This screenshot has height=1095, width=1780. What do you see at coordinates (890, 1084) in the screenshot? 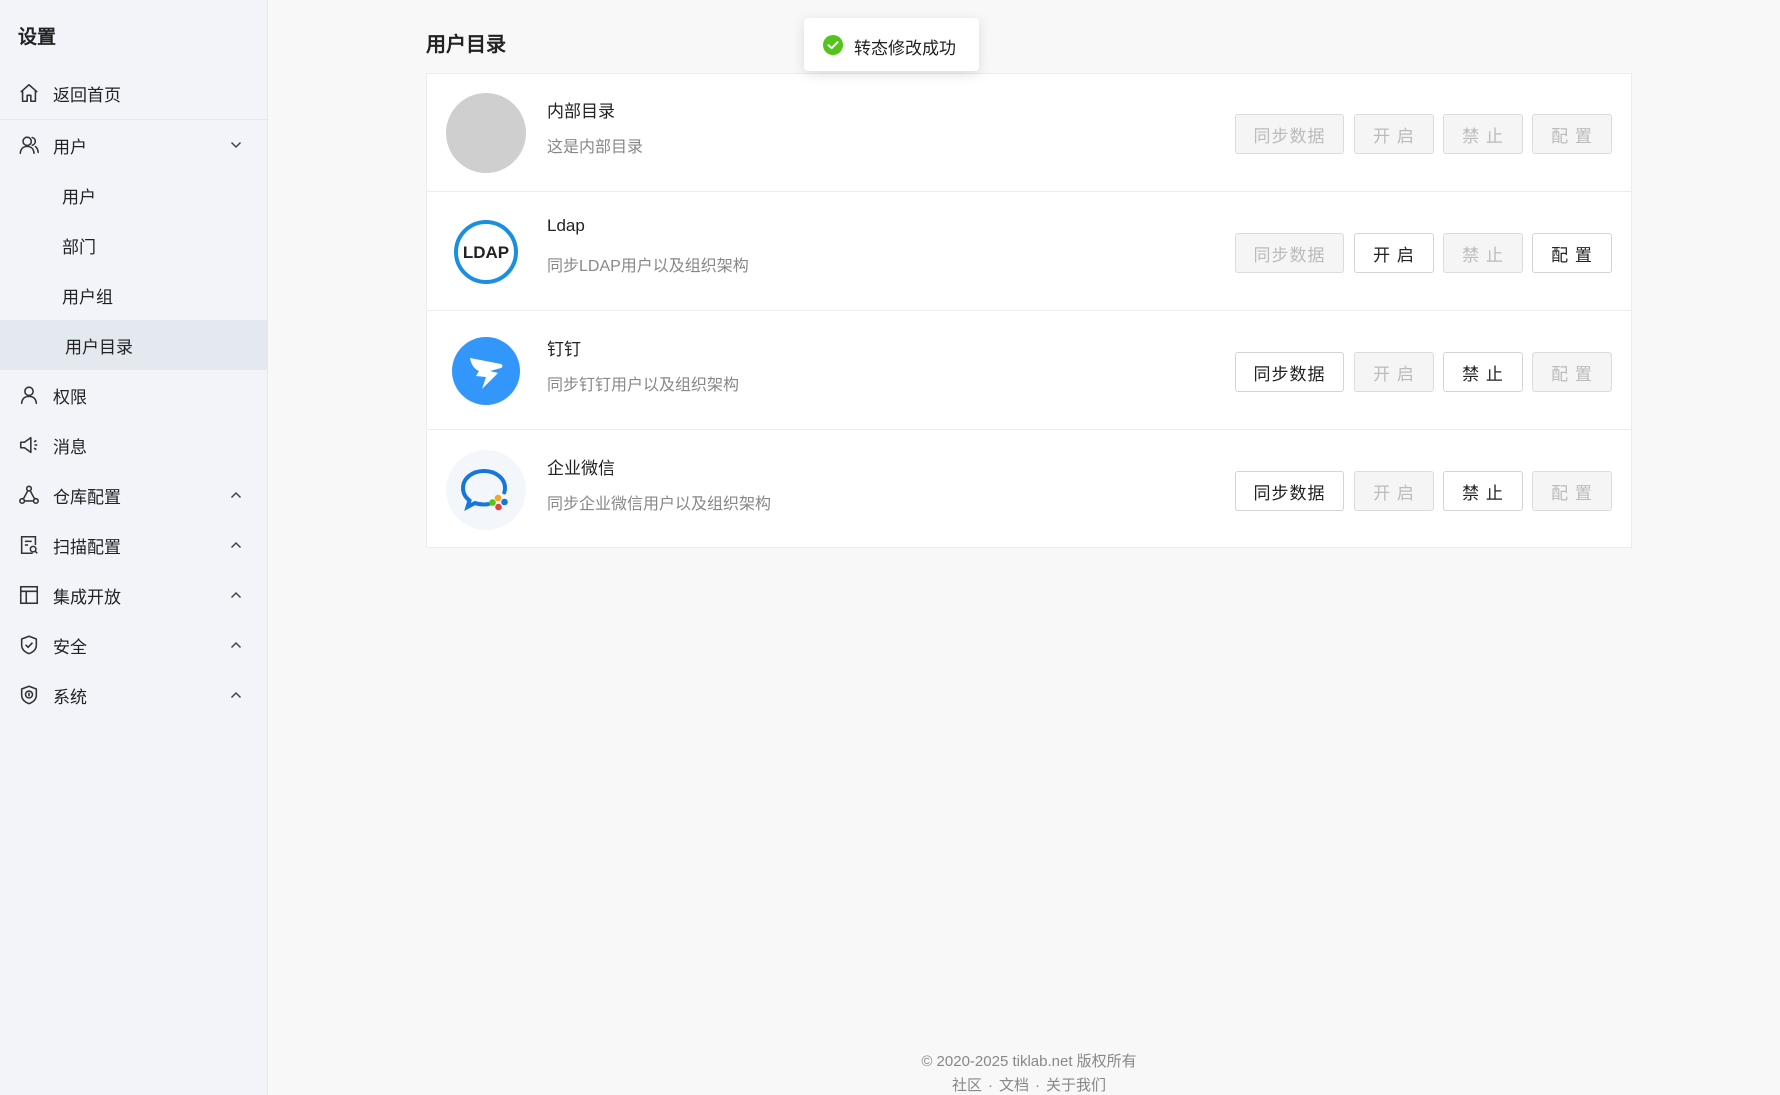
I see `footer-links: 社区 · 文档 · 关于我们` at bounding box center [890, 1084].